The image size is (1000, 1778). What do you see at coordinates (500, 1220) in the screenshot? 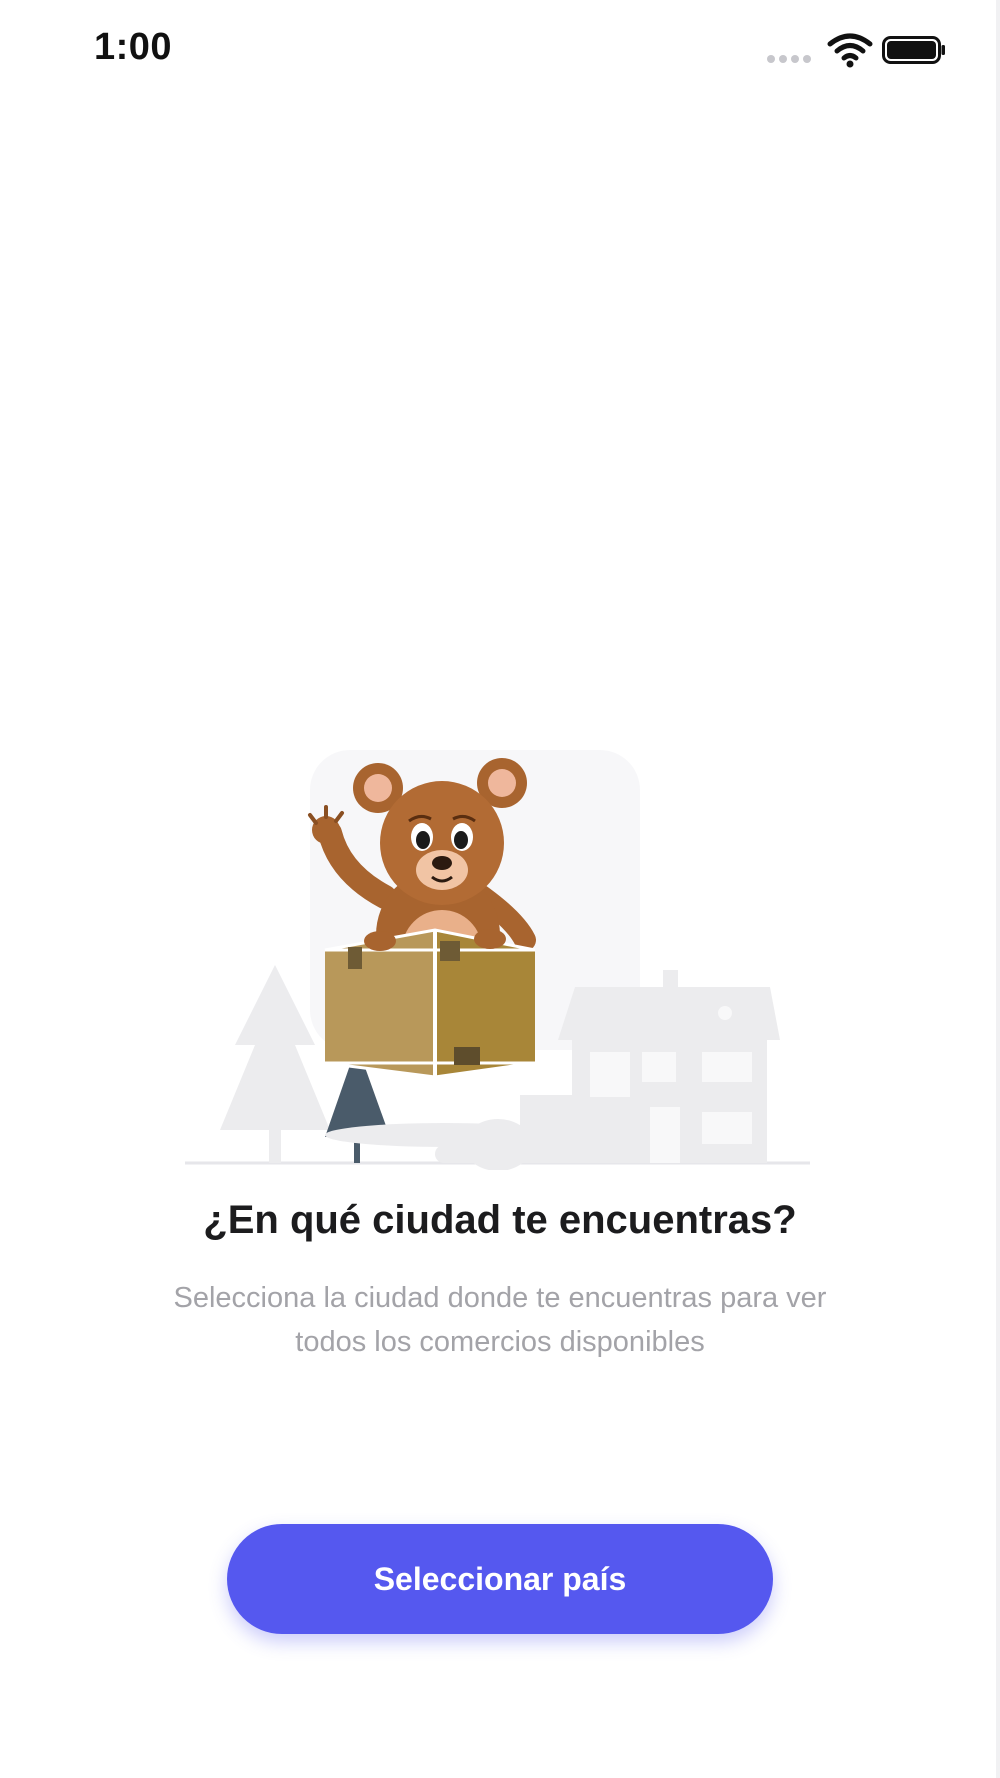
I see `page-title: ¿En qué ciudad te encuentras?` at bounding box center [500, 1220].